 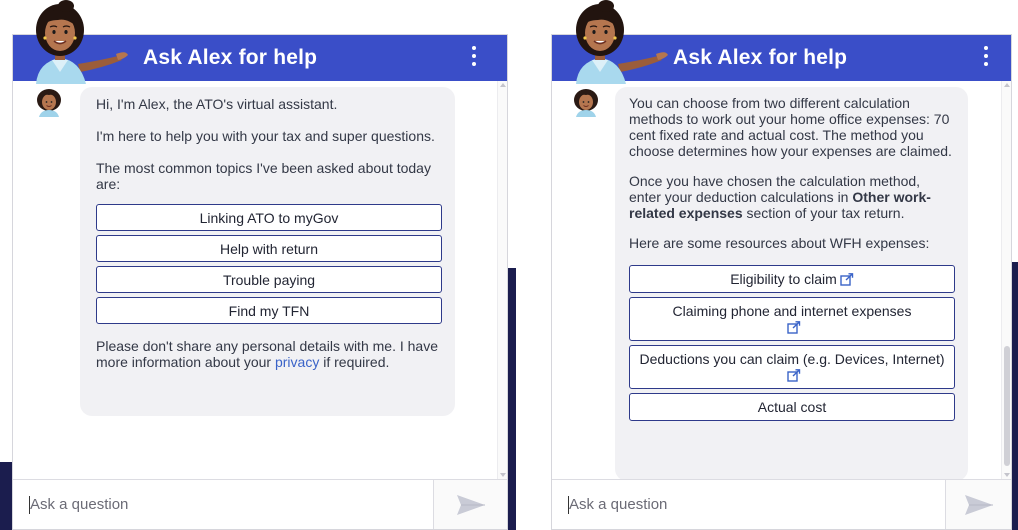 I want to click on resource-button-actual-cost: Actual cost, so click(x=792, y=407).